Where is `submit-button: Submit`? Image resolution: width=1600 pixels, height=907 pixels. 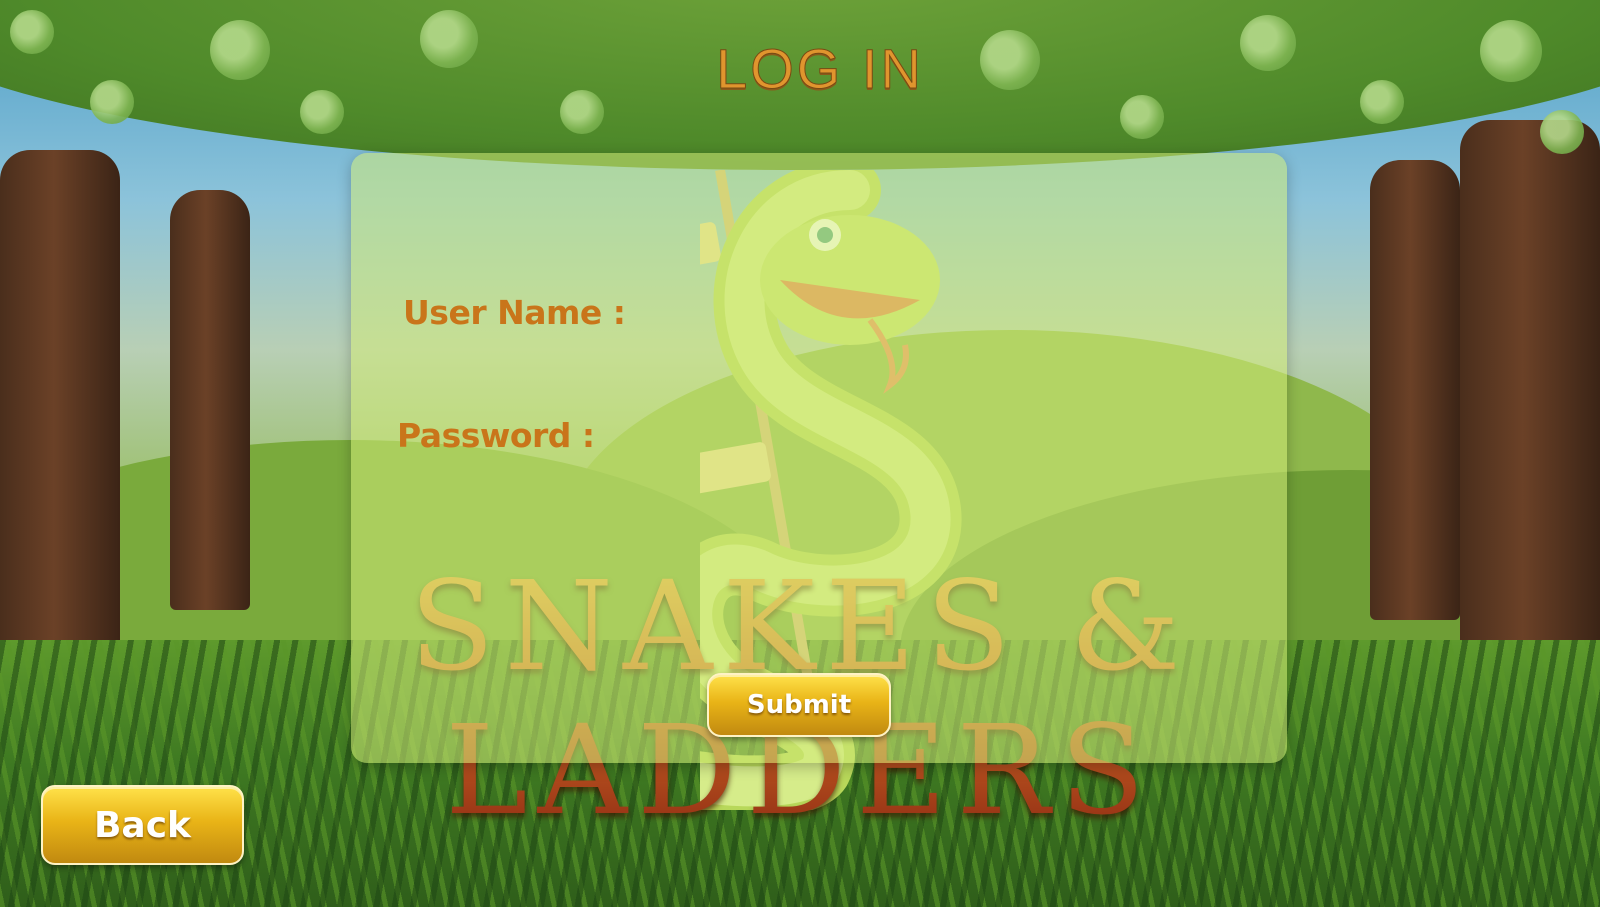 submit-button: Submit is located at coordinates (799, 705).